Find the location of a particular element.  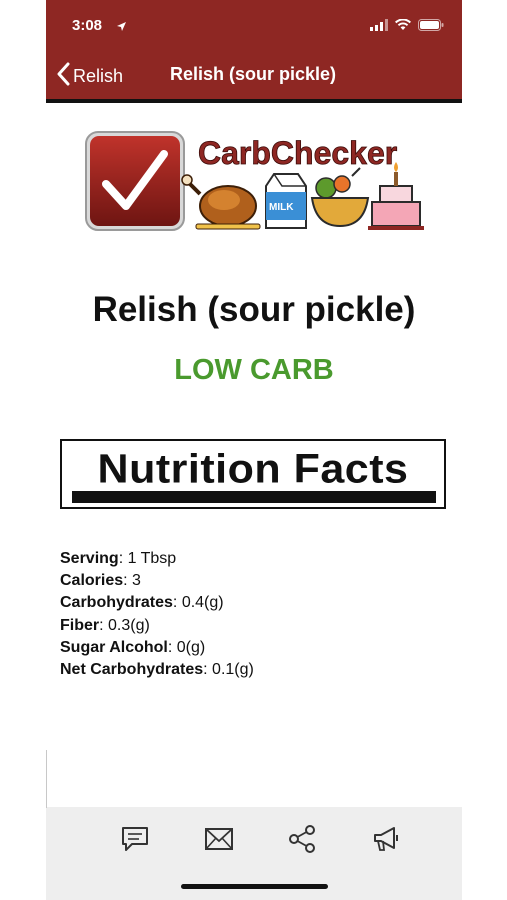

nutrition-facts-title: Nutrition Facts is located at coordinates (253, 469).